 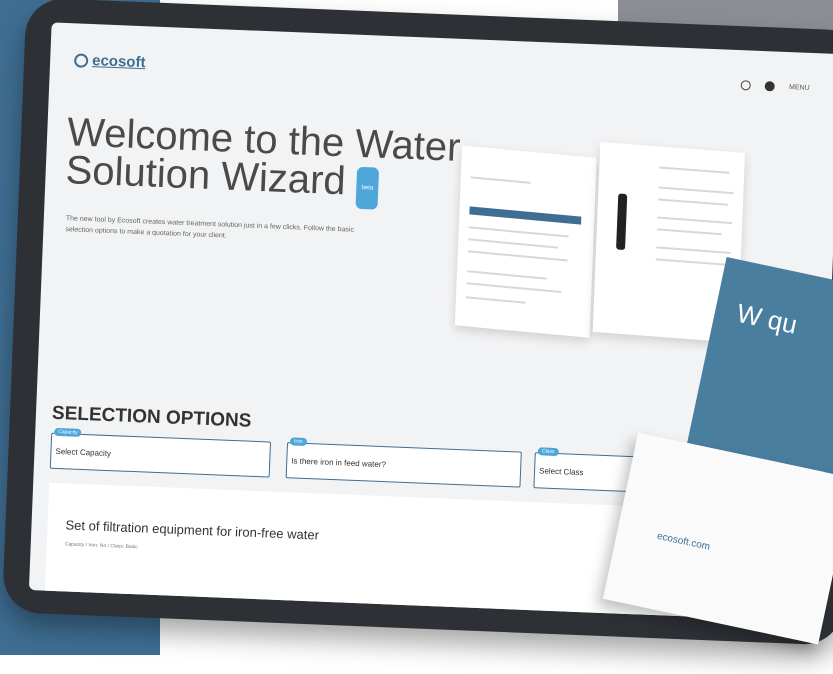 What do you see at coordinates (118, 62) in the screenshot?
I see `logo-text: ecosoft` at bounding box center [118, 62].